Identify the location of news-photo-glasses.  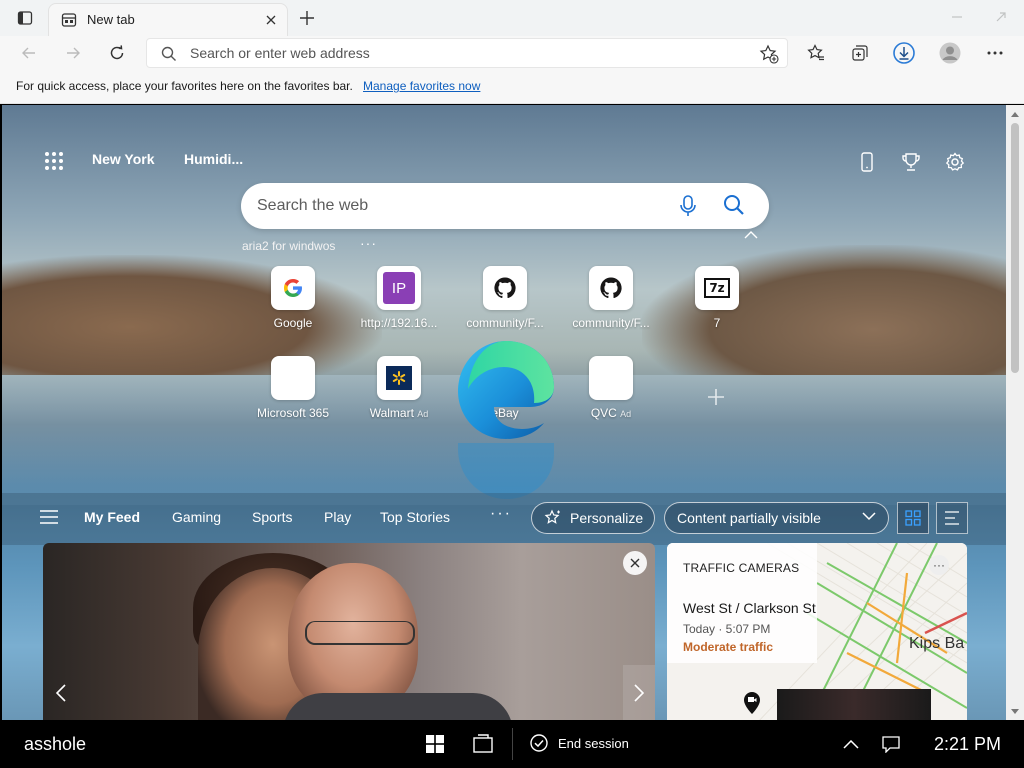
(360, 633).